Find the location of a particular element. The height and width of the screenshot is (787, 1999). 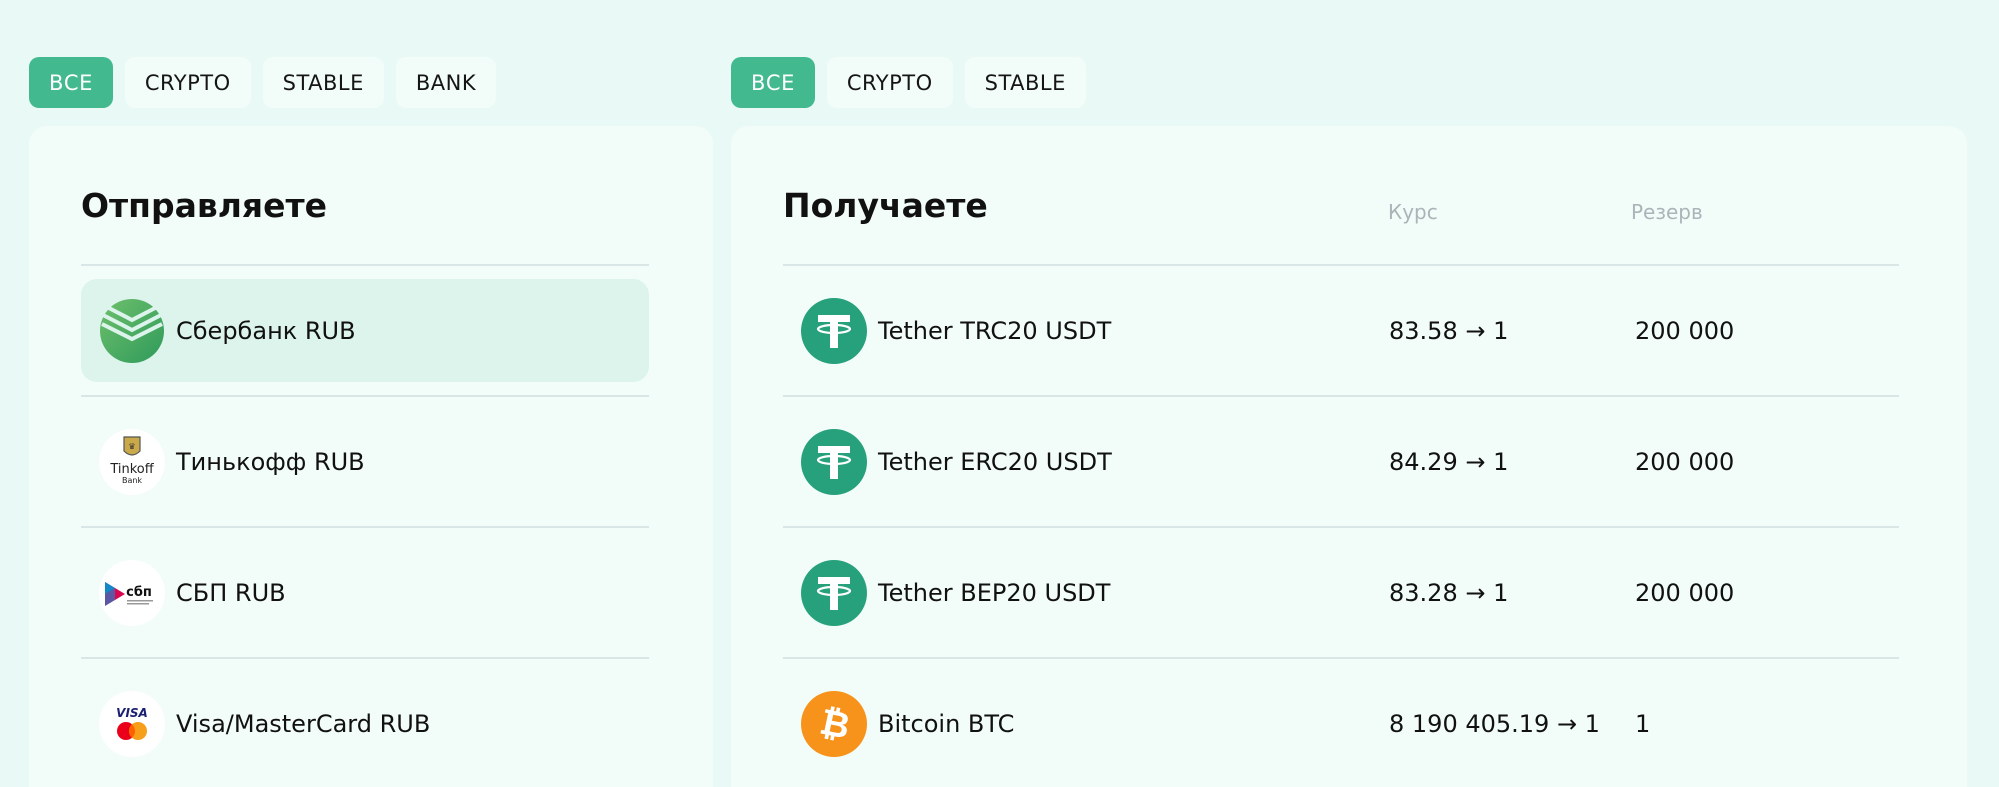

send-tab-stable: STABLE is located at coordinates (323, 82).